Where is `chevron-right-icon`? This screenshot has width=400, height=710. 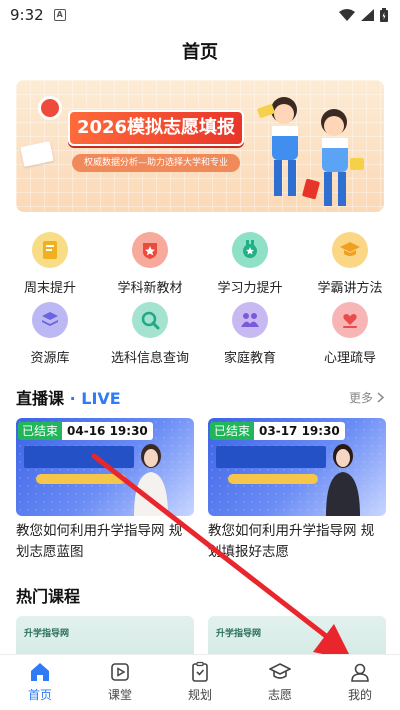
chevron-right-icon is located at coordinates (380, 397).